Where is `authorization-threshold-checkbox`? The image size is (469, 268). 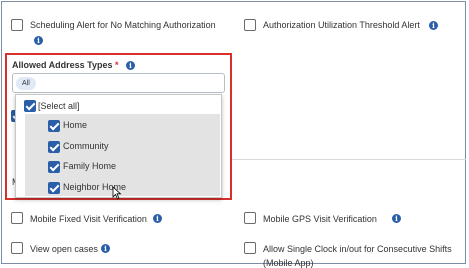 authorization-threshold-checkbox is located at coordinates (250, 25).